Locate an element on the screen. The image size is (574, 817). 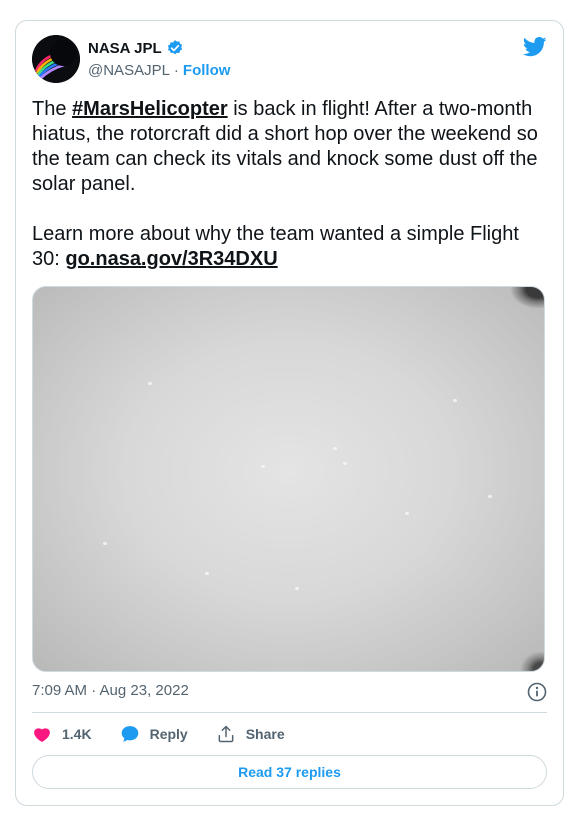
share-button: Share is located at coordinates (250, 734).